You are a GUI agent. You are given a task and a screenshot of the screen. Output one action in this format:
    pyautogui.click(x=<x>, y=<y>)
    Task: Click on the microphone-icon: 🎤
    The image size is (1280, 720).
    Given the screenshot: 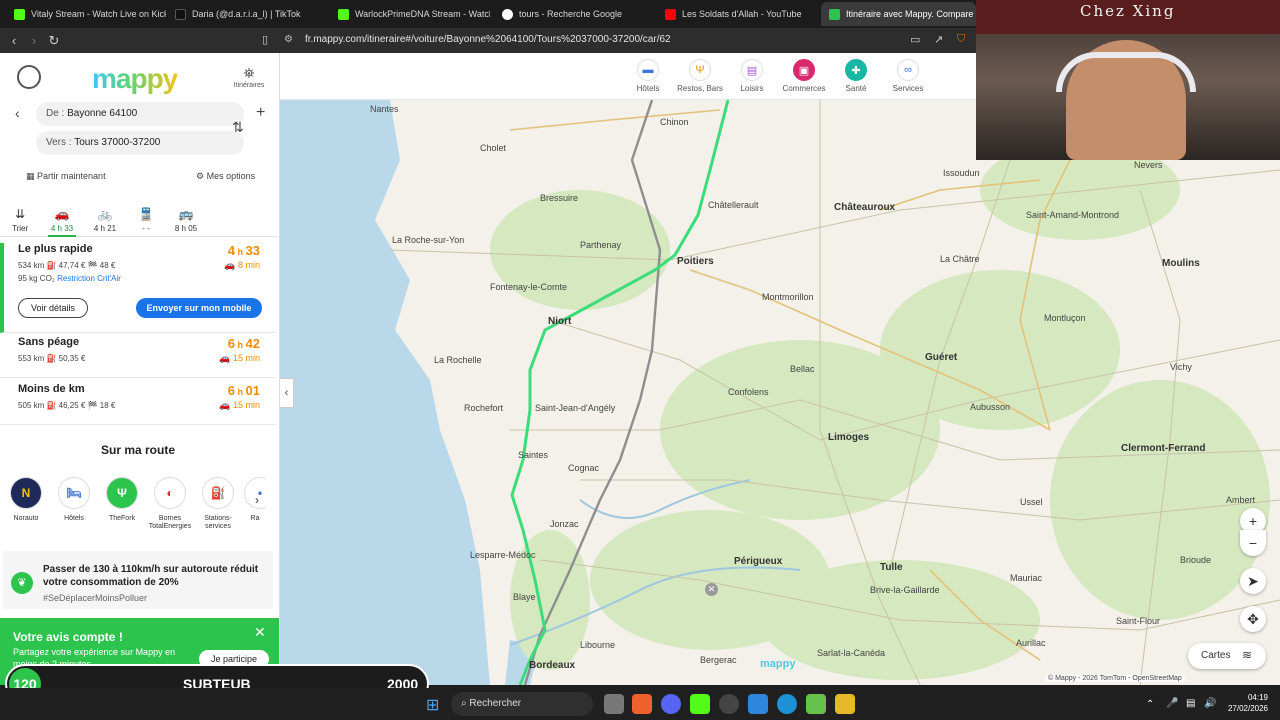 What is the action you would take?
    pyautogui.click(x=1172, y=703)
    